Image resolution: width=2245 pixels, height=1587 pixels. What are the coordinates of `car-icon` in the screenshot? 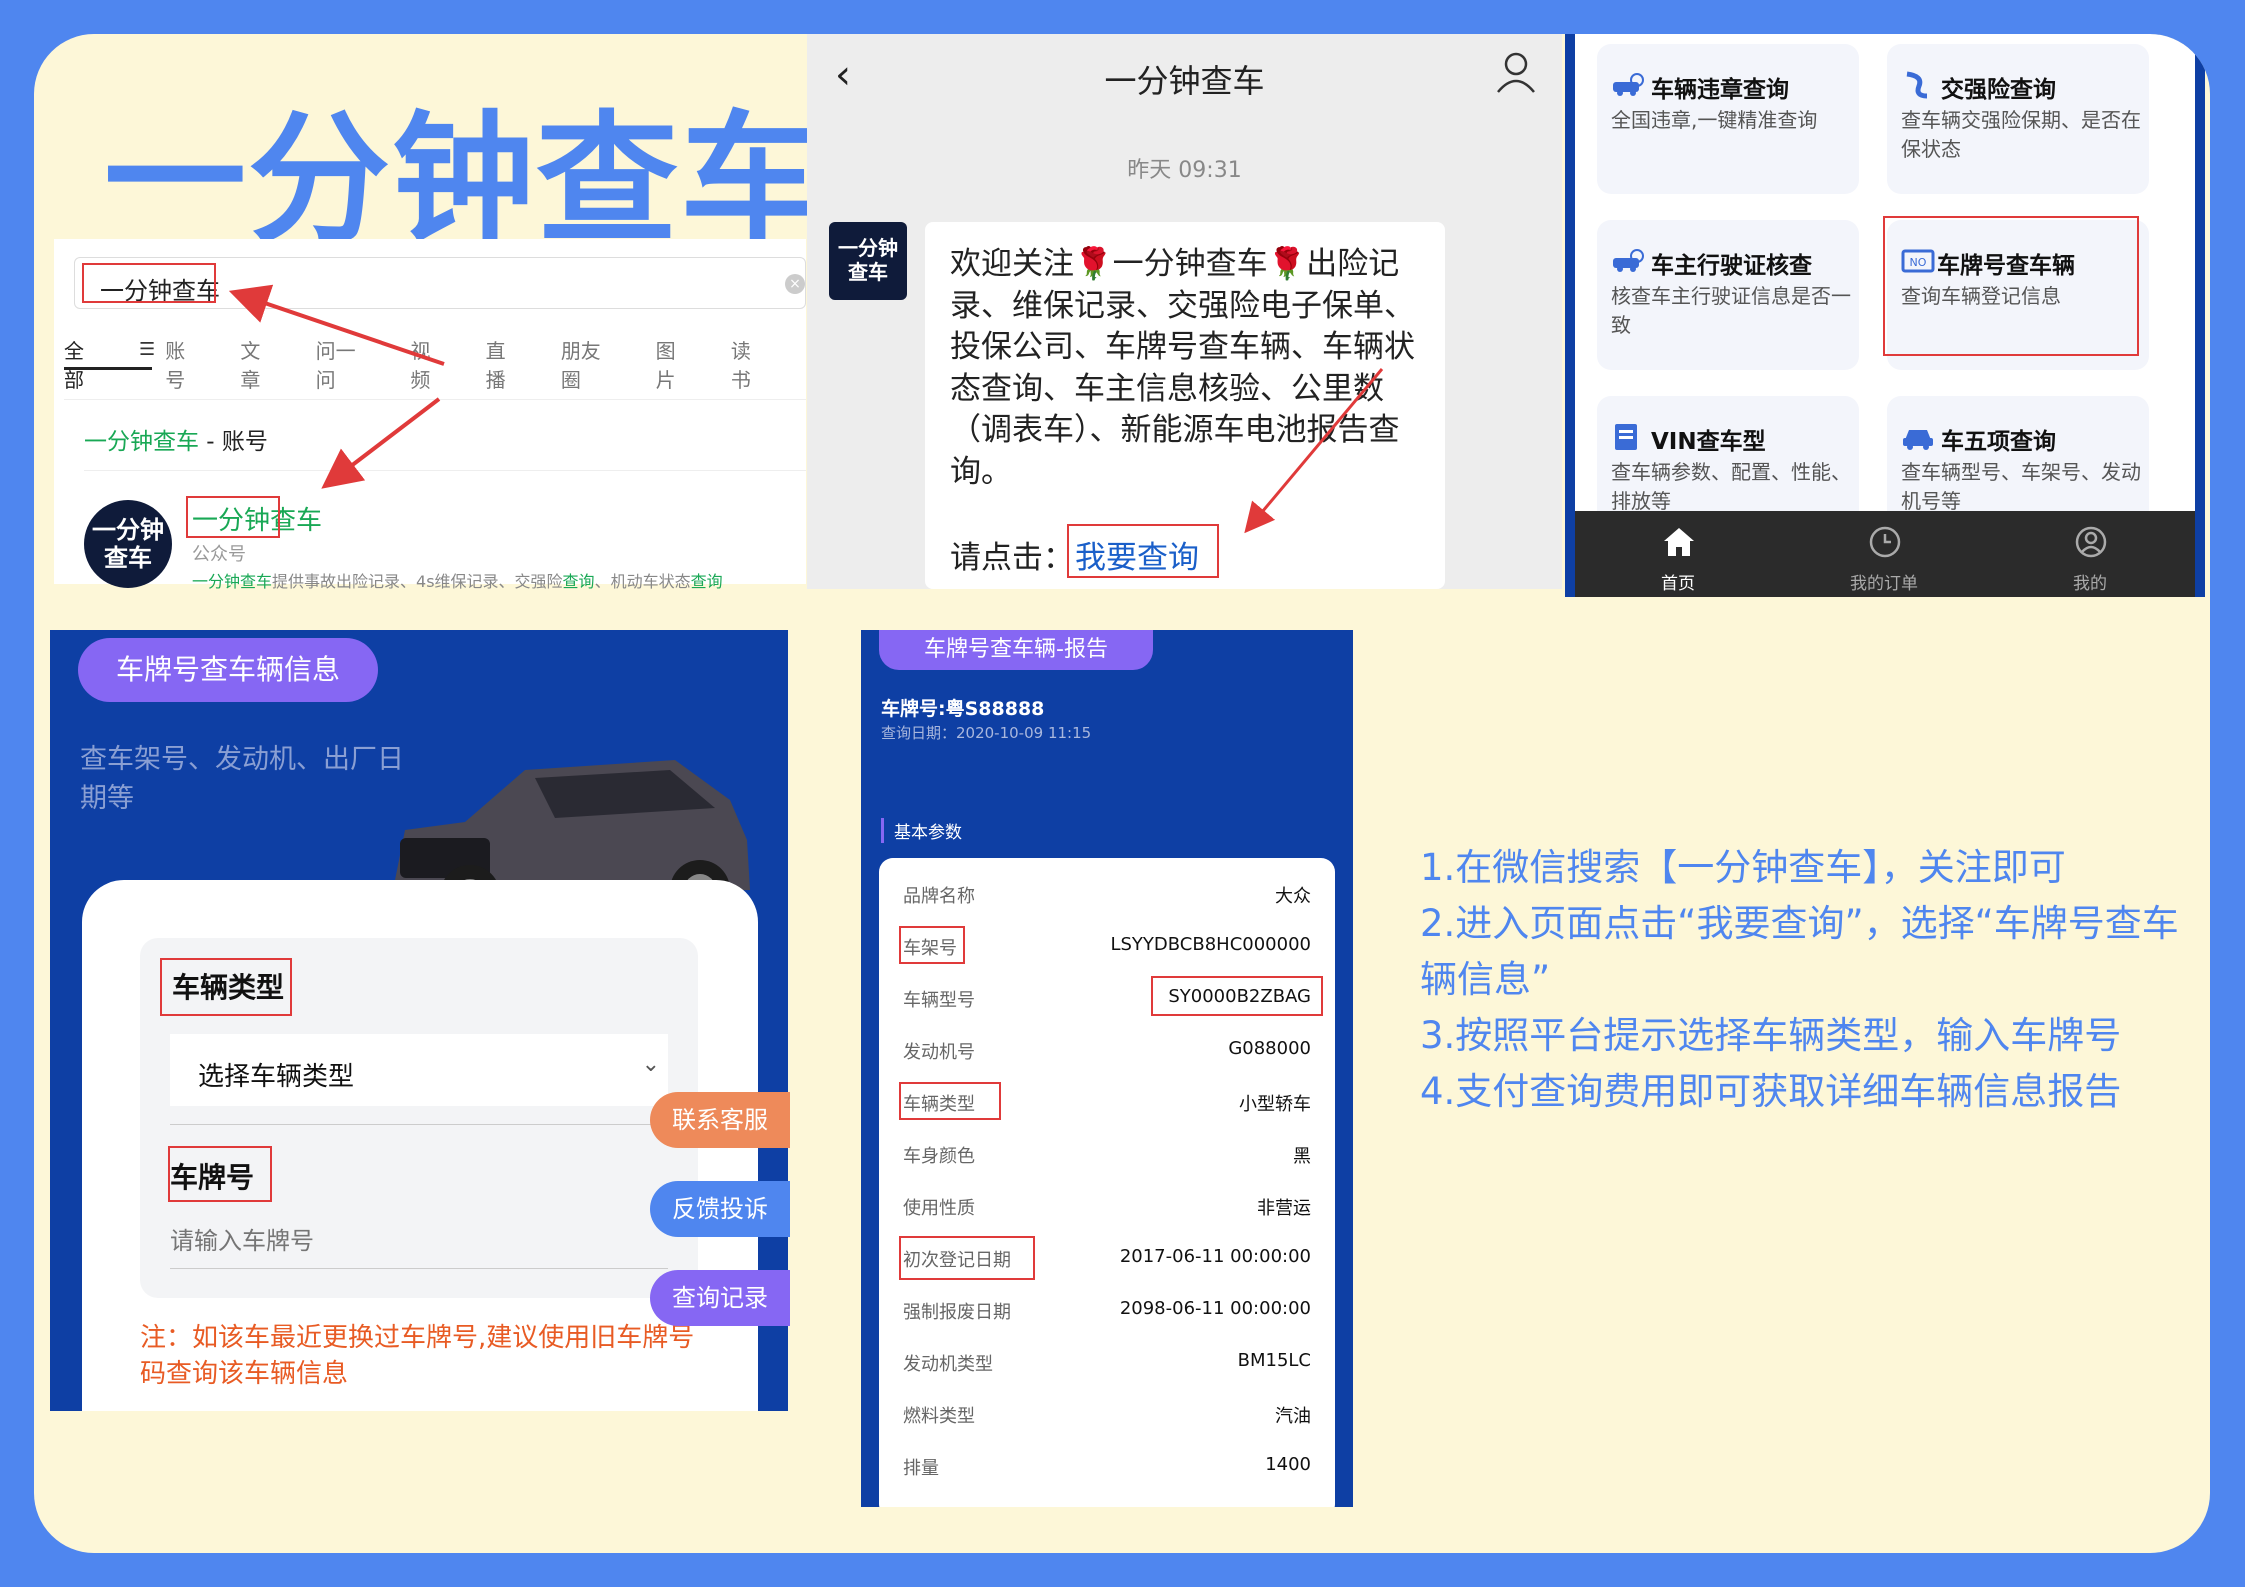 It's located at (1918, 440).